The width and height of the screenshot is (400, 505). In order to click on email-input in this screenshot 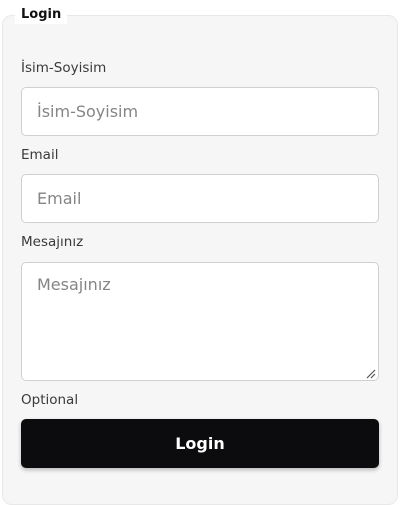, I will do `click(200, 198)`.